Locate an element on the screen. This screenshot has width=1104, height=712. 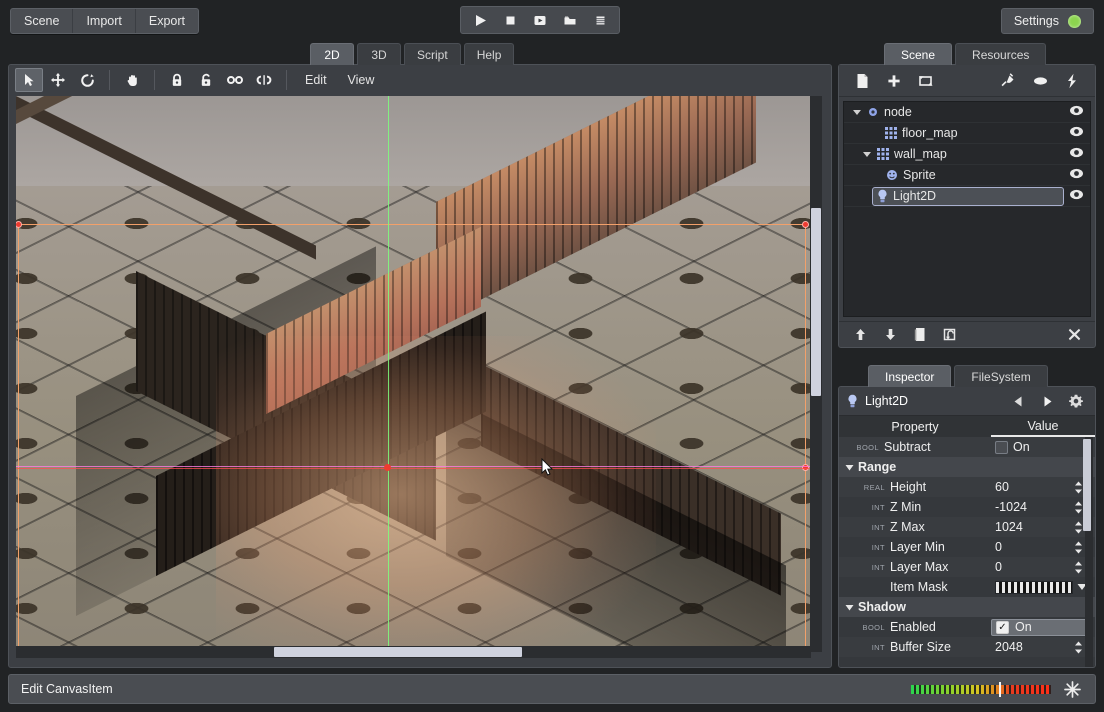
tab-scene: Scene is located at coordinates (918, 54).